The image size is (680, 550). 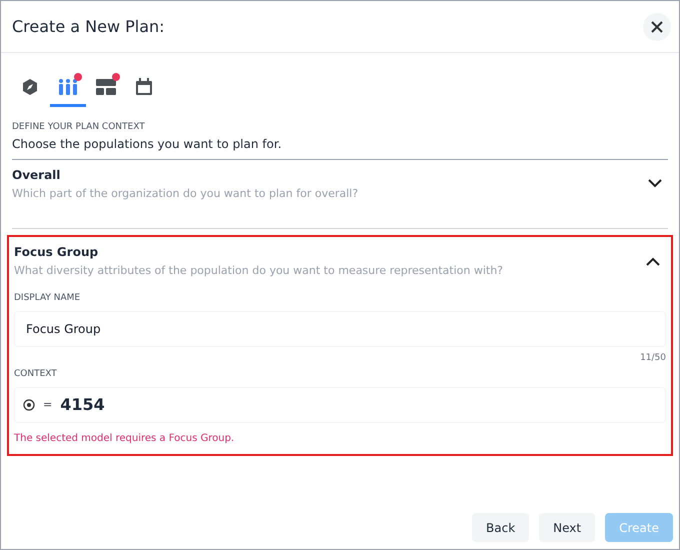 What do you see at coordinates (259, 271) in the screenshot?
I see `panel-description: What diversity attributes of the population do you want to measure representation with?` at bounding box center [259, 271].